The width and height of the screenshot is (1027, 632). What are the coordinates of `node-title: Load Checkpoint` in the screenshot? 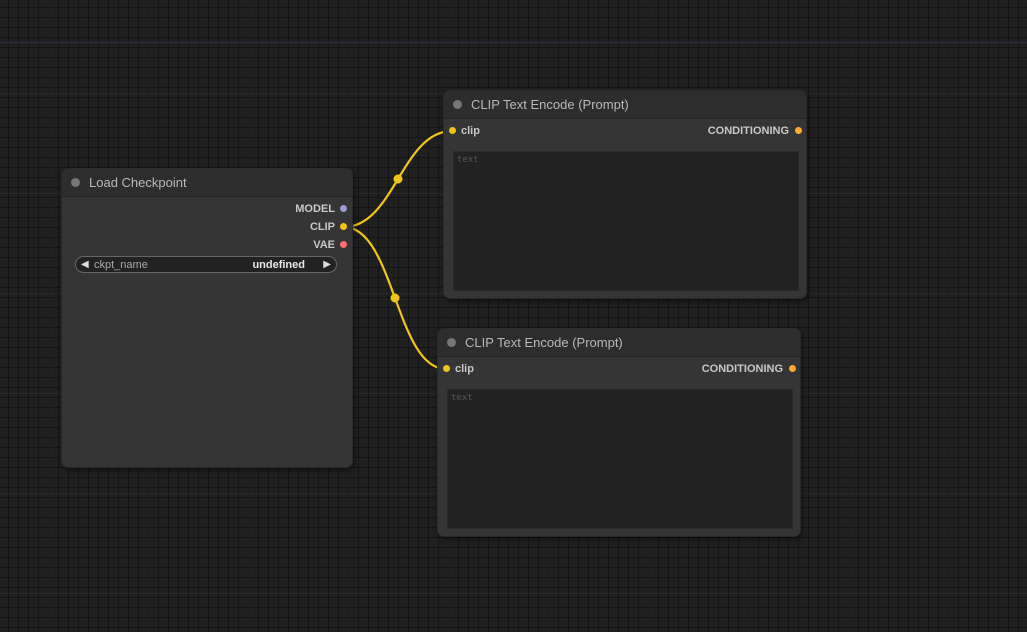 It's located at (138, 182).